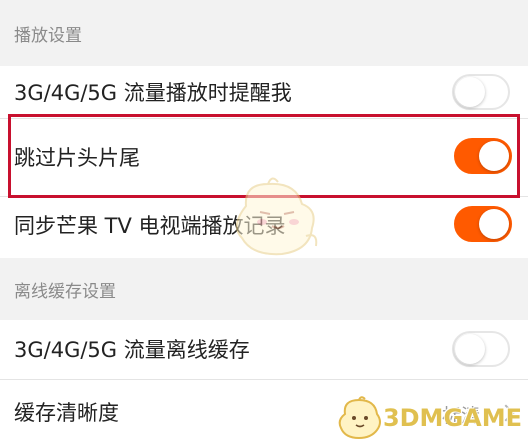 The height and width of the screenshot is (444, 528). What do you see at coordinates (264, 33) in the screenshot?
I see `section-header-playback: 播放设置` at bounding box center [264, 33].